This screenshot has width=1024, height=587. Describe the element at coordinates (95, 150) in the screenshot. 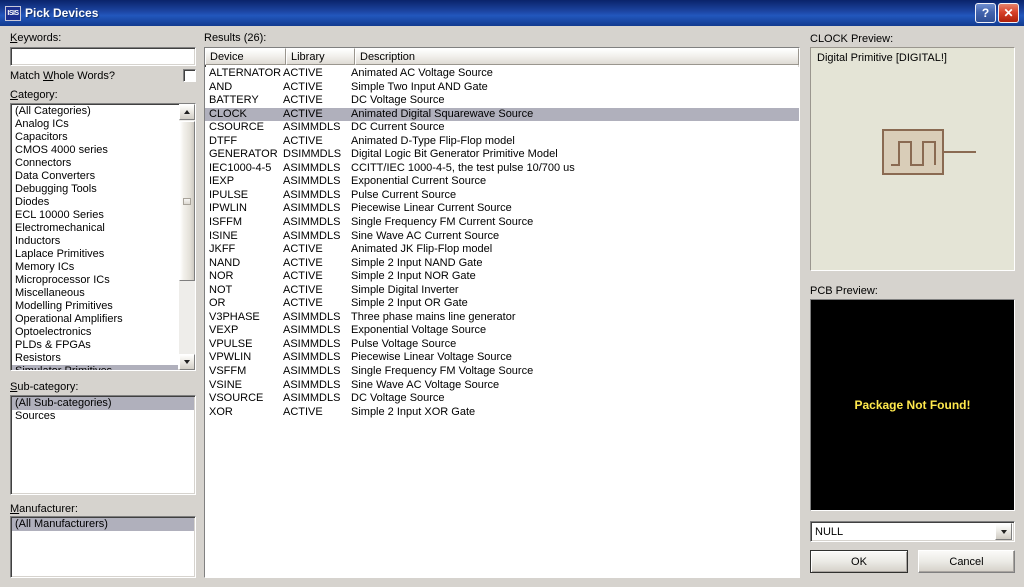

I see `category-list-item: CMOS 4000 series` at that location.